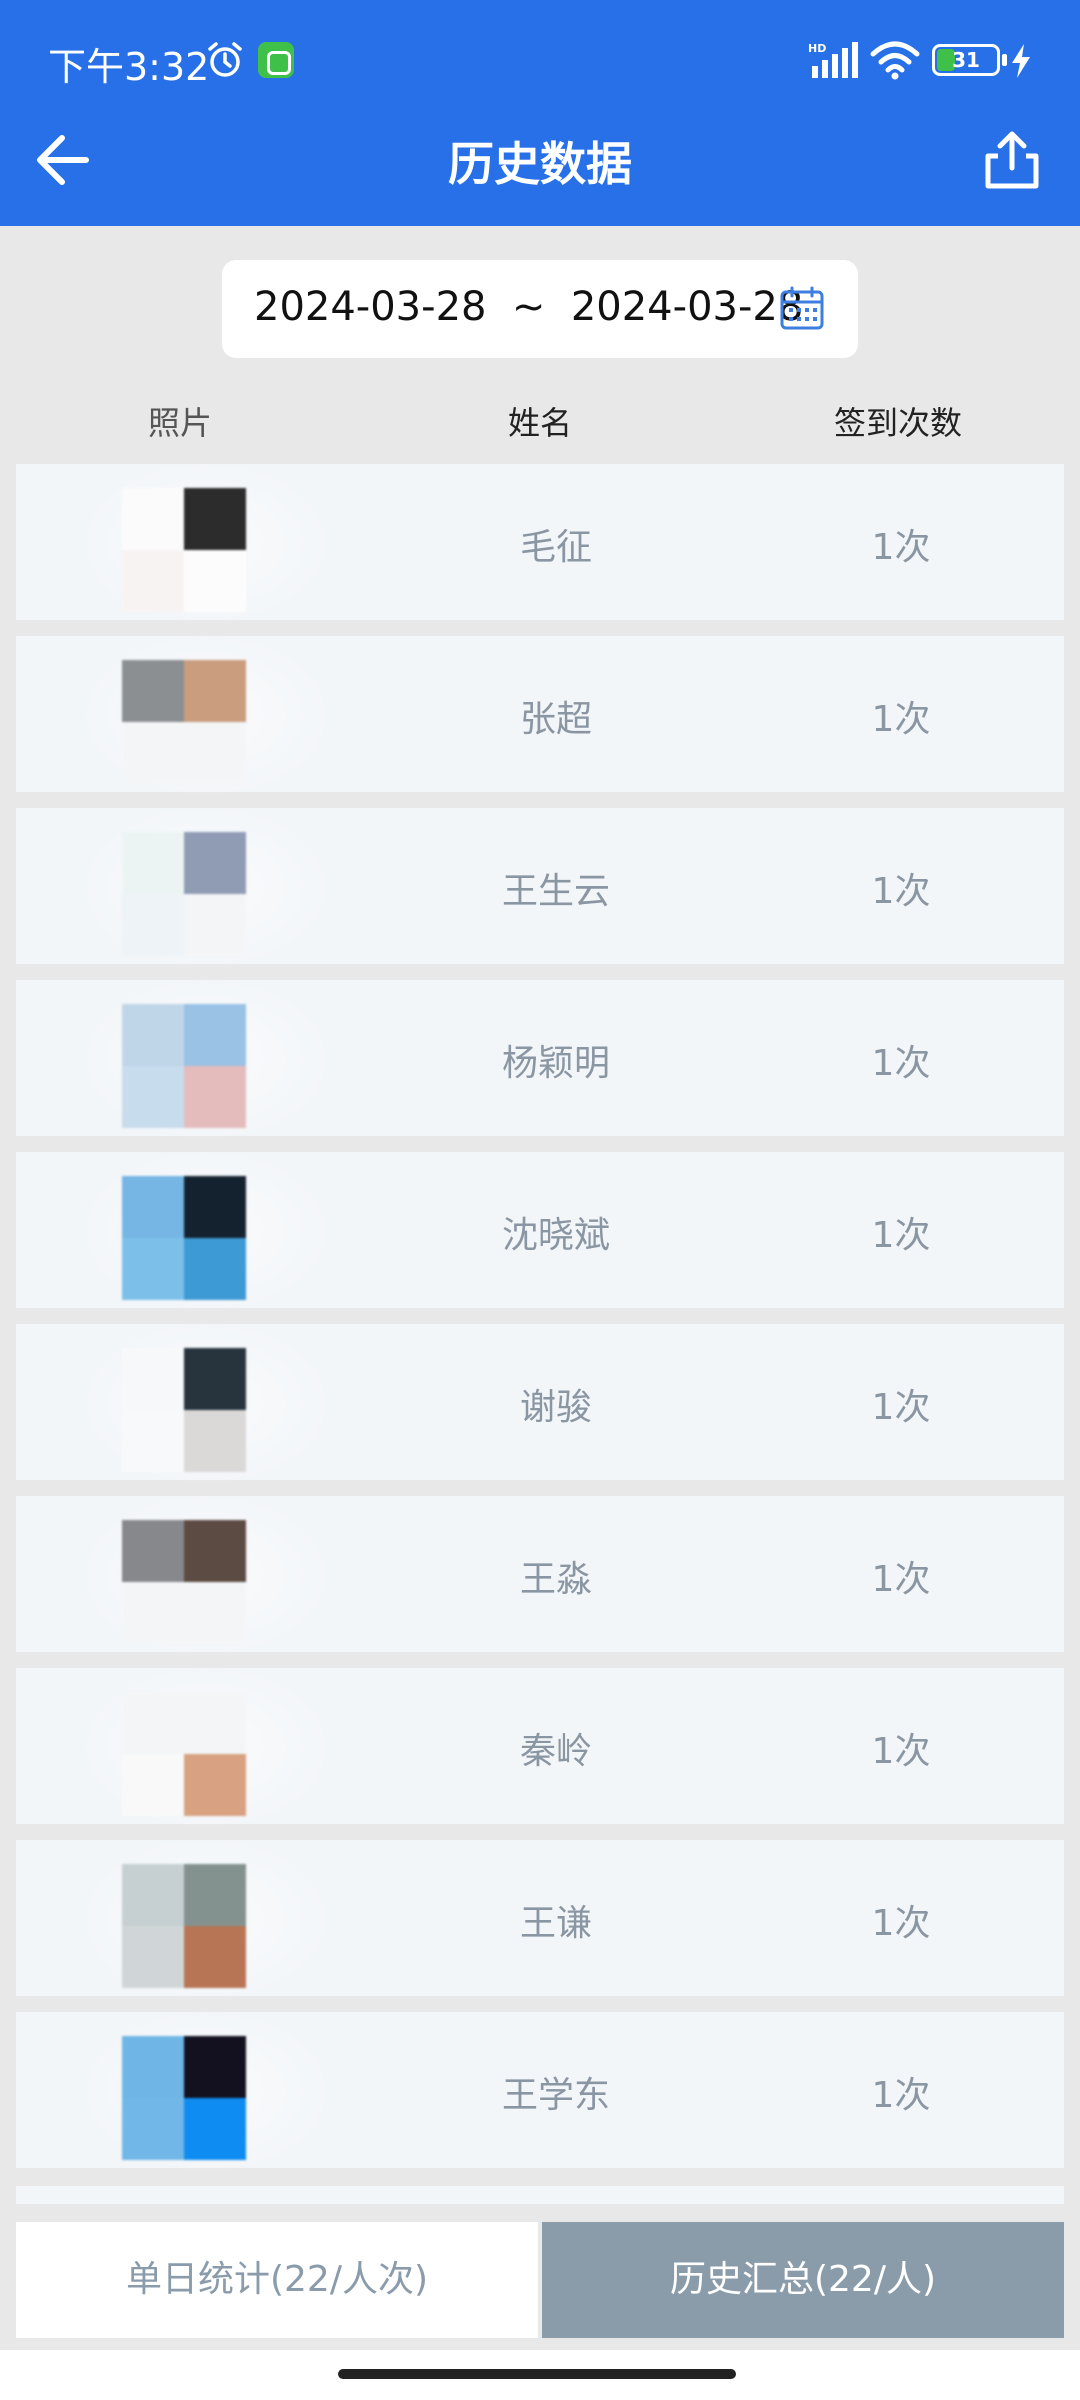 This screenshot has width=1080, height=2400. I want to click on status-bar: 下午3:32 HD 31, so click(540, 62).